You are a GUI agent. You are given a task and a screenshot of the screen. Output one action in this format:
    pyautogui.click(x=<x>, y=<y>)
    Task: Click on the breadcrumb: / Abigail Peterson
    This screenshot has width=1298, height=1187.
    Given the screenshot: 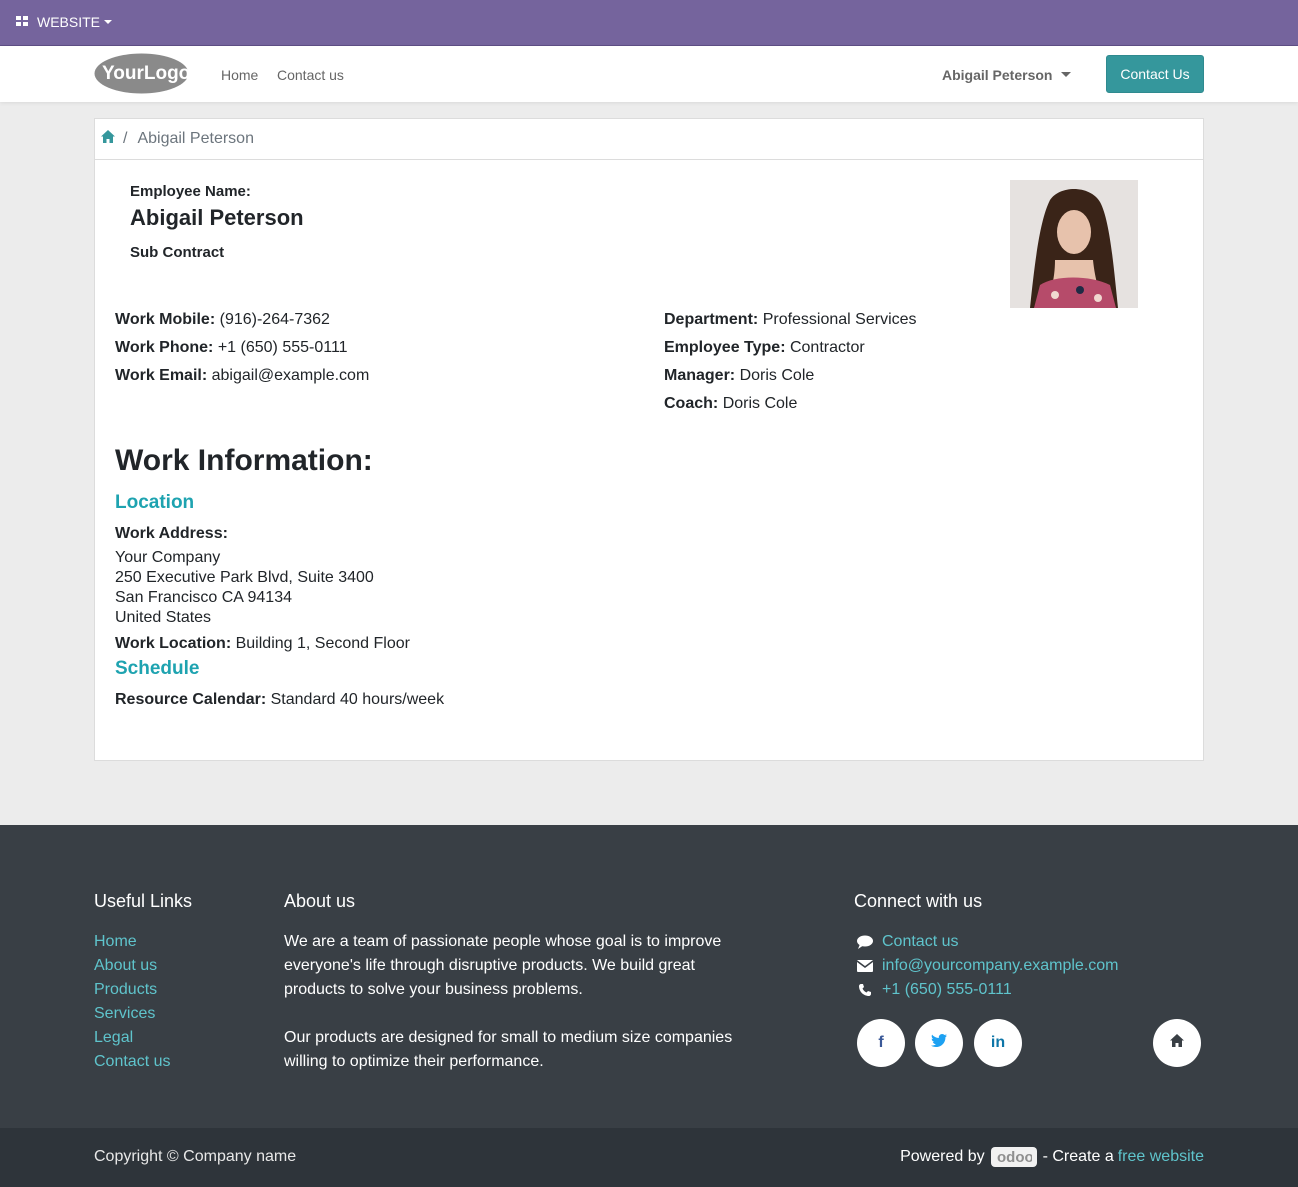 What is the action you would take?
    pyautogui.click(x=649, y=139)
    